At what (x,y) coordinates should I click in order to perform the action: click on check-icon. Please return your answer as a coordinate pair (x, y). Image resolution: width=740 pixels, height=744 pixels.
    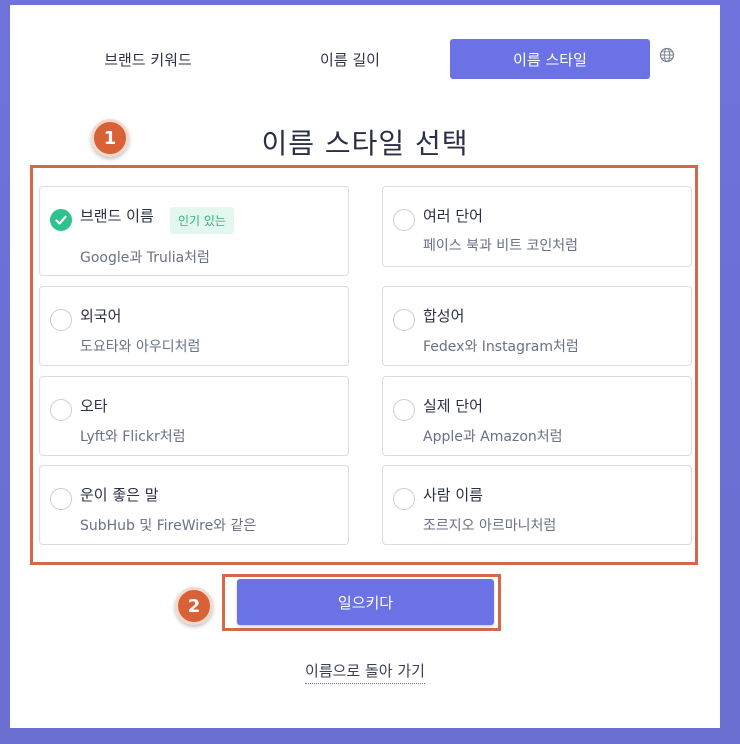
    Looking at the image, I should click on (61, 220).